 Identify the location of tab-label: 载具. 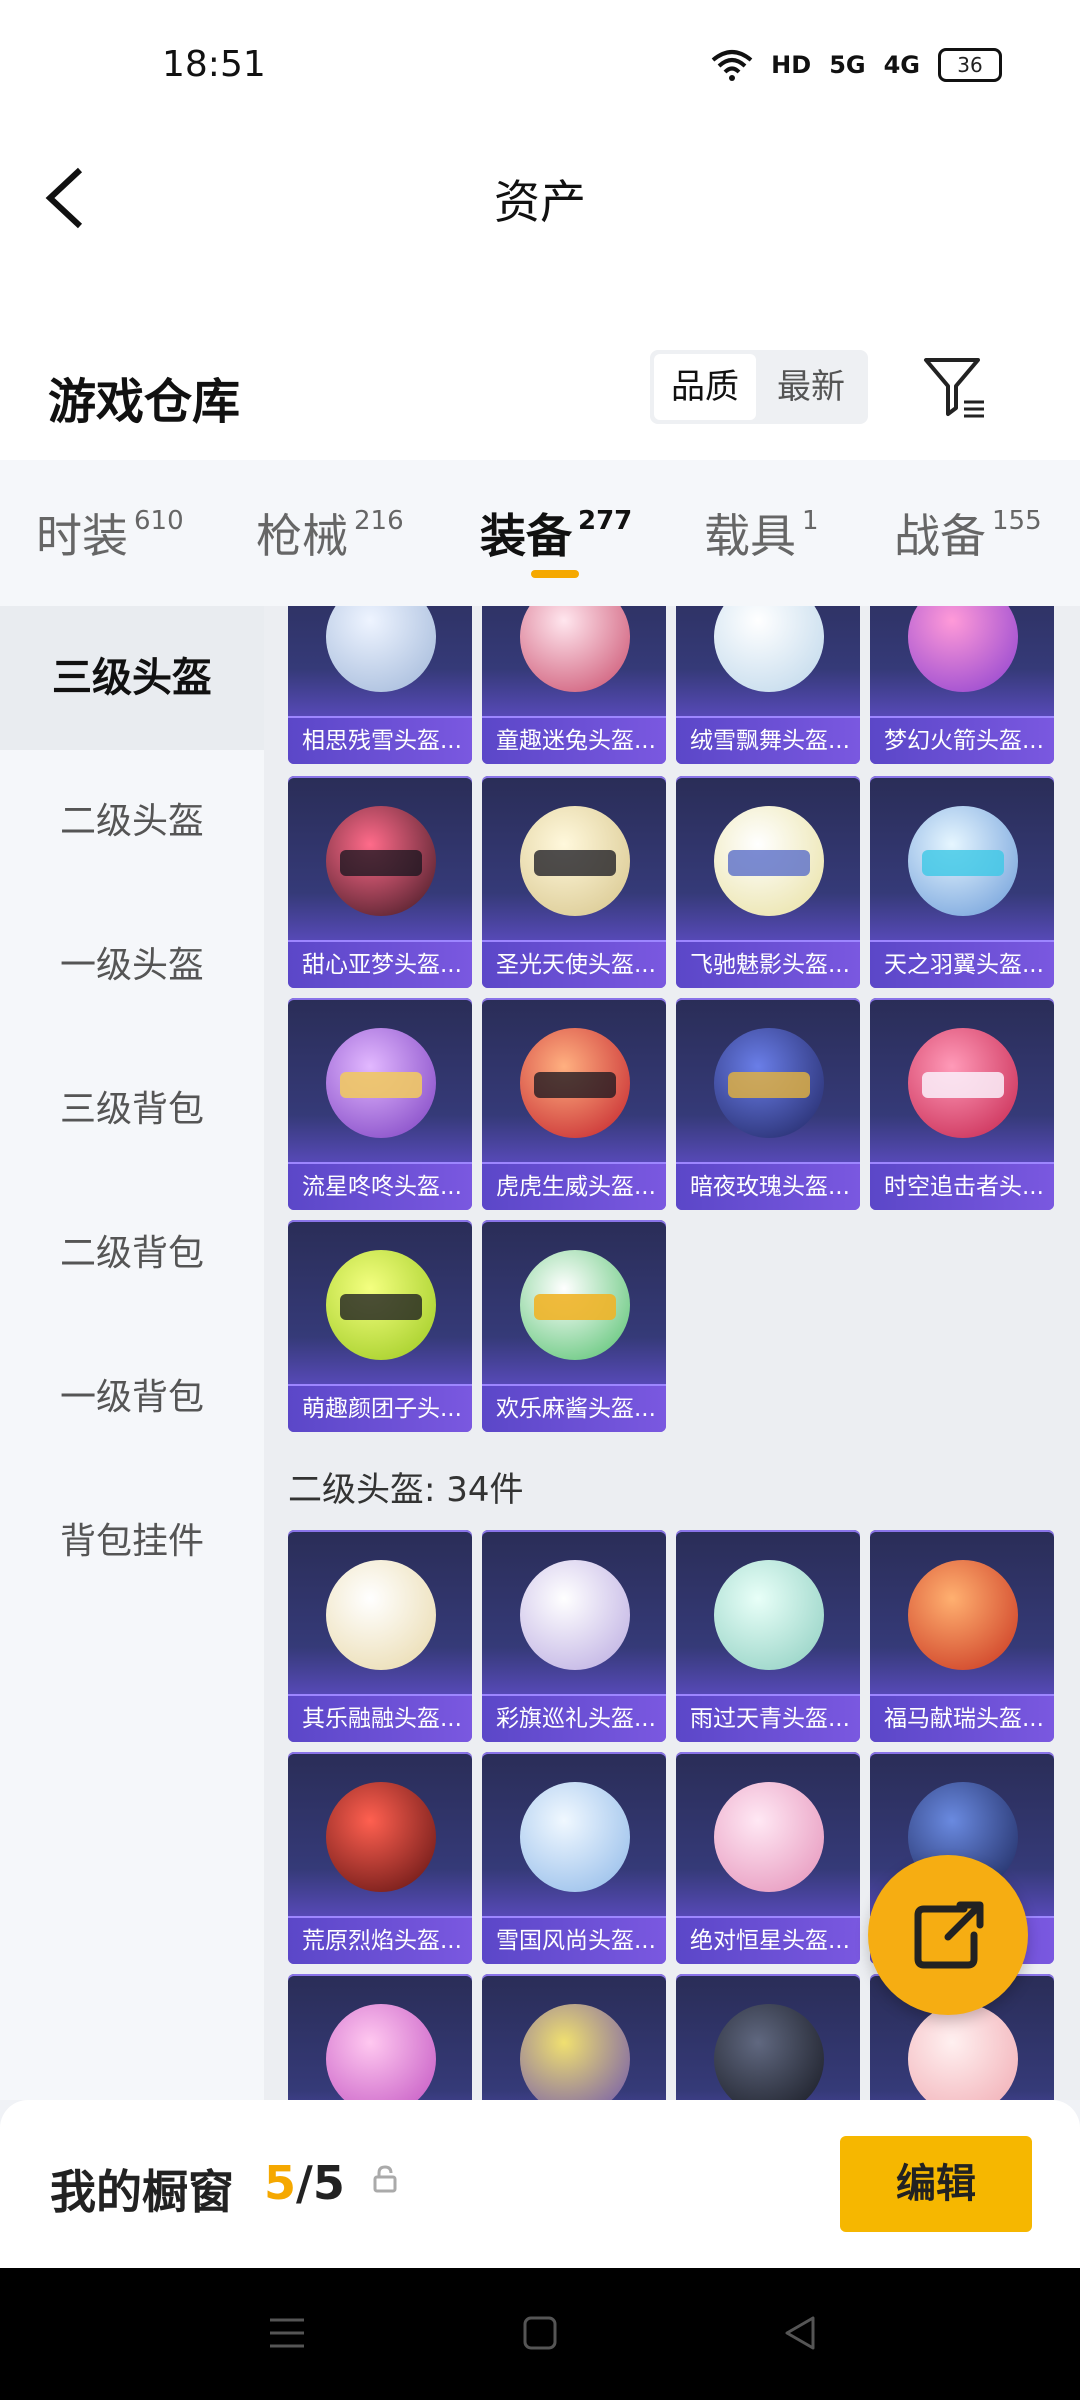
(750, 536).